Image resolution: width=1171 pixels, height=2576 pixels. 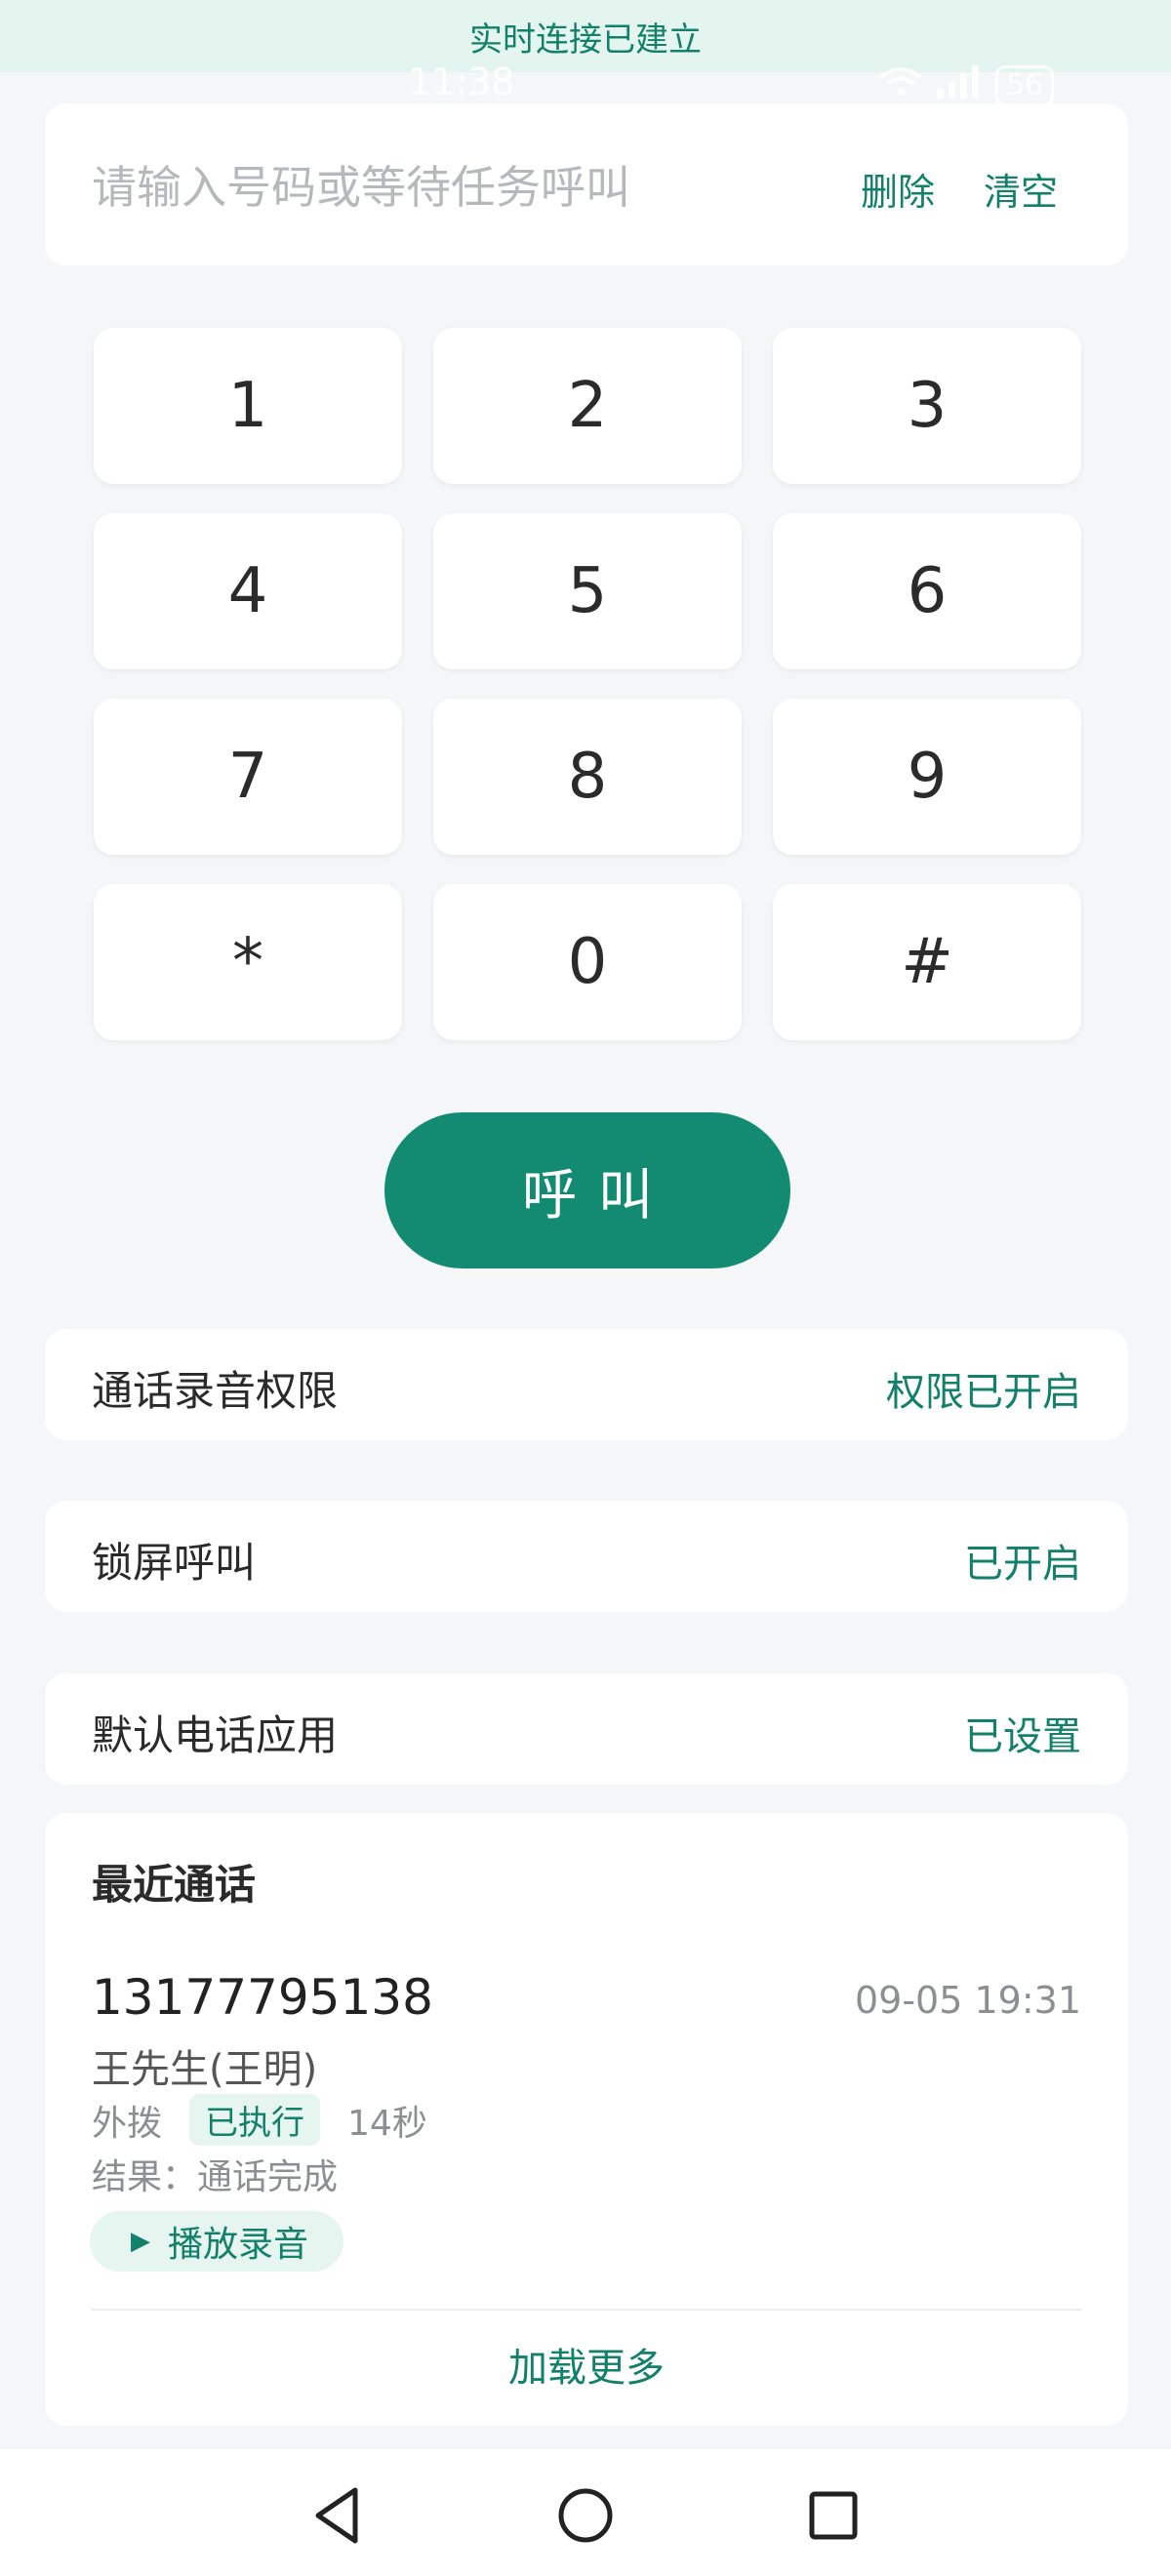 I want to click on system-nav-bar, so click(x=585, y=2512).